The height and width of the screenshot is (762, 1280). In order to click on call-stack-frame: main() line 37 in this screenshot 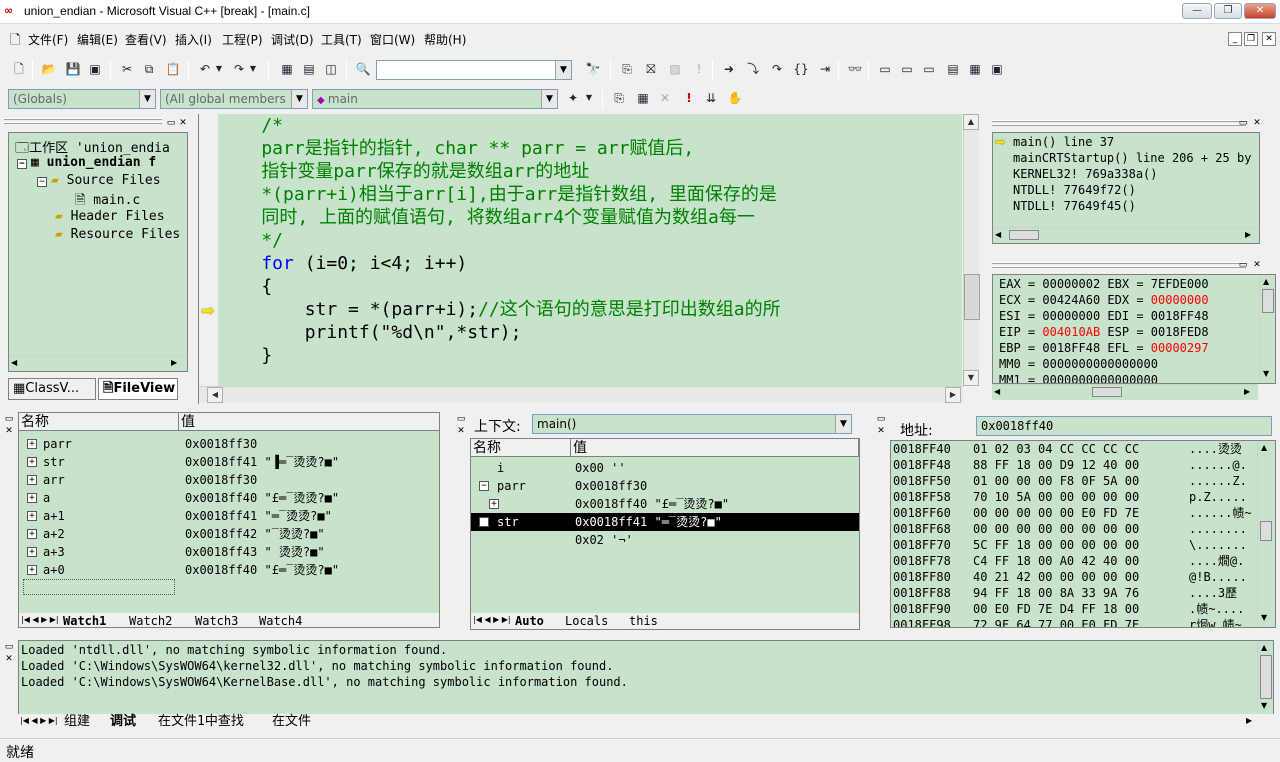, I will do `click(1063, 142)`.